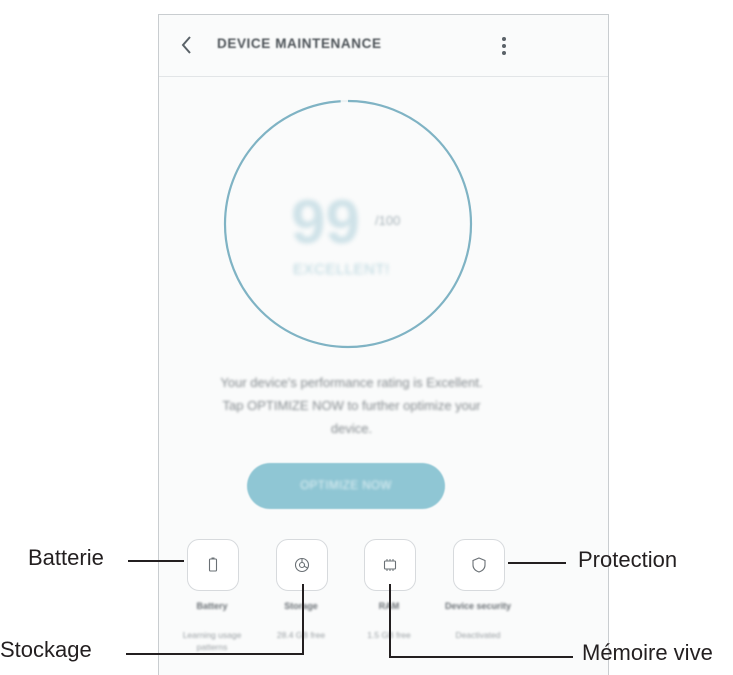 The height and width of the screenshot is (675, 733). Describe the element at coordinates (46, 649) in the screenshot. I see `callout-storage: Stockage` at that location.